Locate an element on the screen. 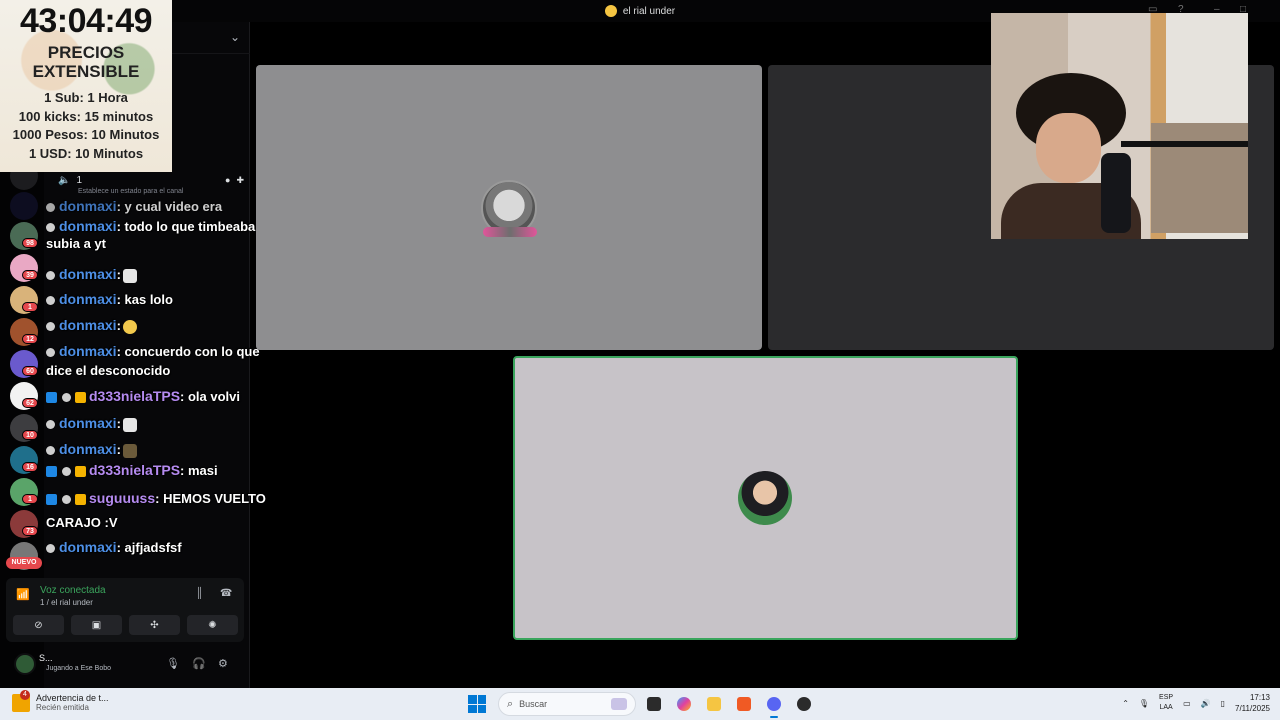 The height and width of the screenshot is (720, 1280). server-badge: 62 is located at coordinates (30, 403).